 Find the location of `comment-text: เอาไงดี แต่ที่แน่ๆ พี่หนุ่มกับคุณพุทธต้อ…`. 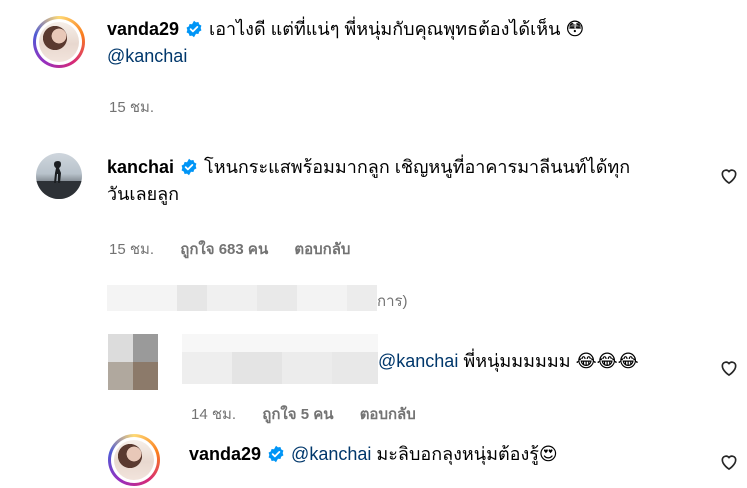

comment-text: เอาไงดี แต่ที่แน่ๆ พี่หนุ่มกับคุณพุทธต้อ… is located at coordinates (385, 29).